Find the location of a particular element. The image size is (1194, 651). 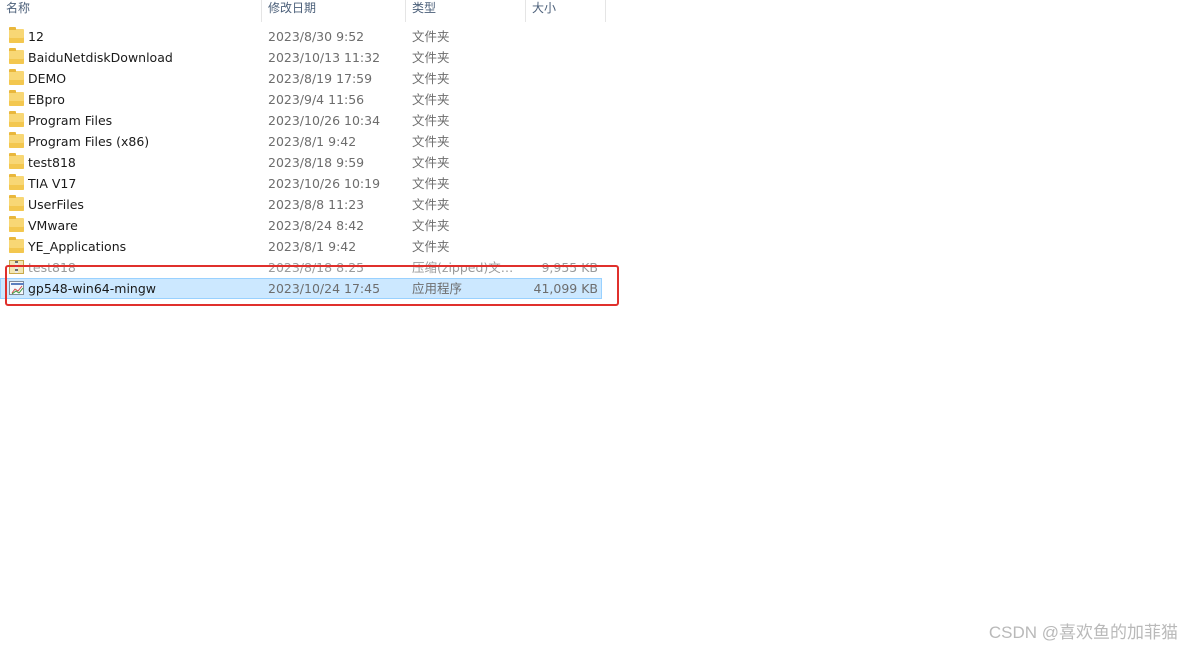

file-row: UserFiles 2023/8/8 11:23 文件夹 is located at coordinates (305, 204).